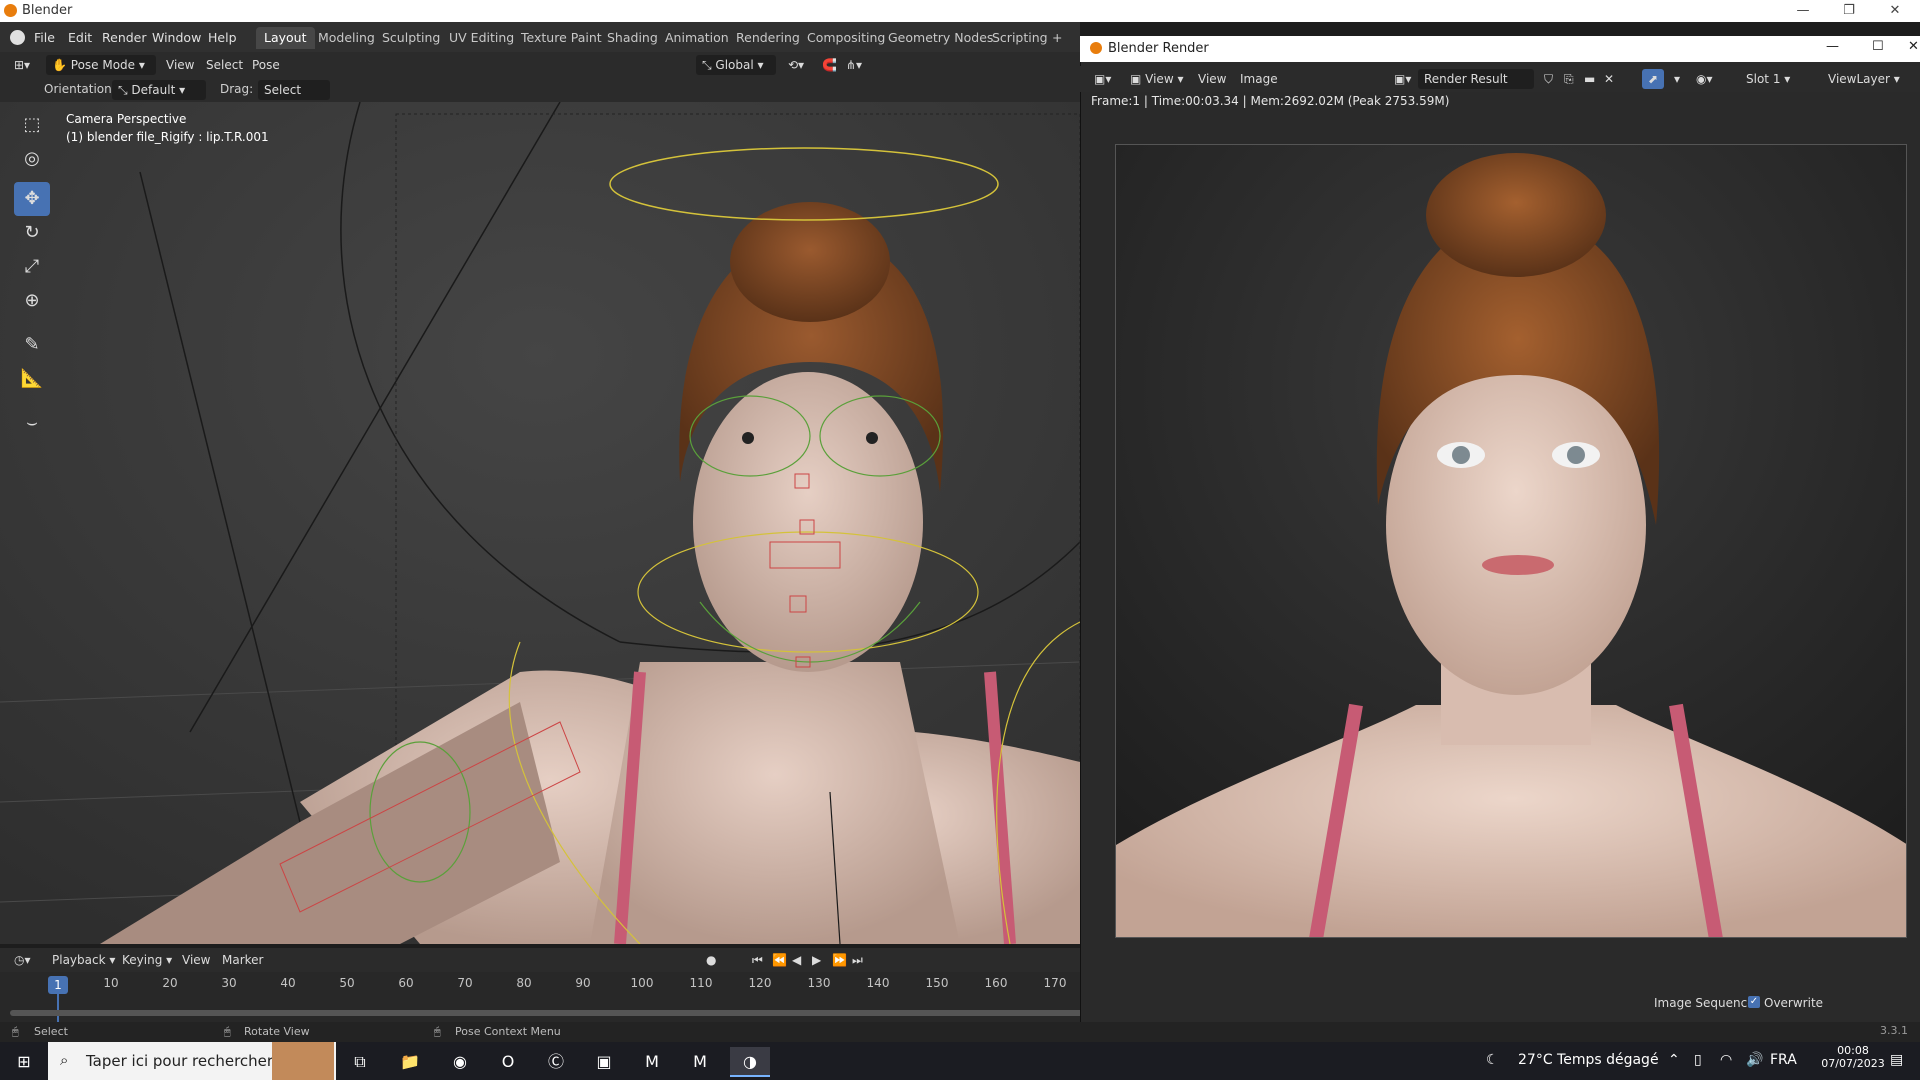 The image size is (1920, 1080). What do you see at coordinates (937, 983) in the screenshot?
I see `frame-150: 150` at bounding box center [937, 983].